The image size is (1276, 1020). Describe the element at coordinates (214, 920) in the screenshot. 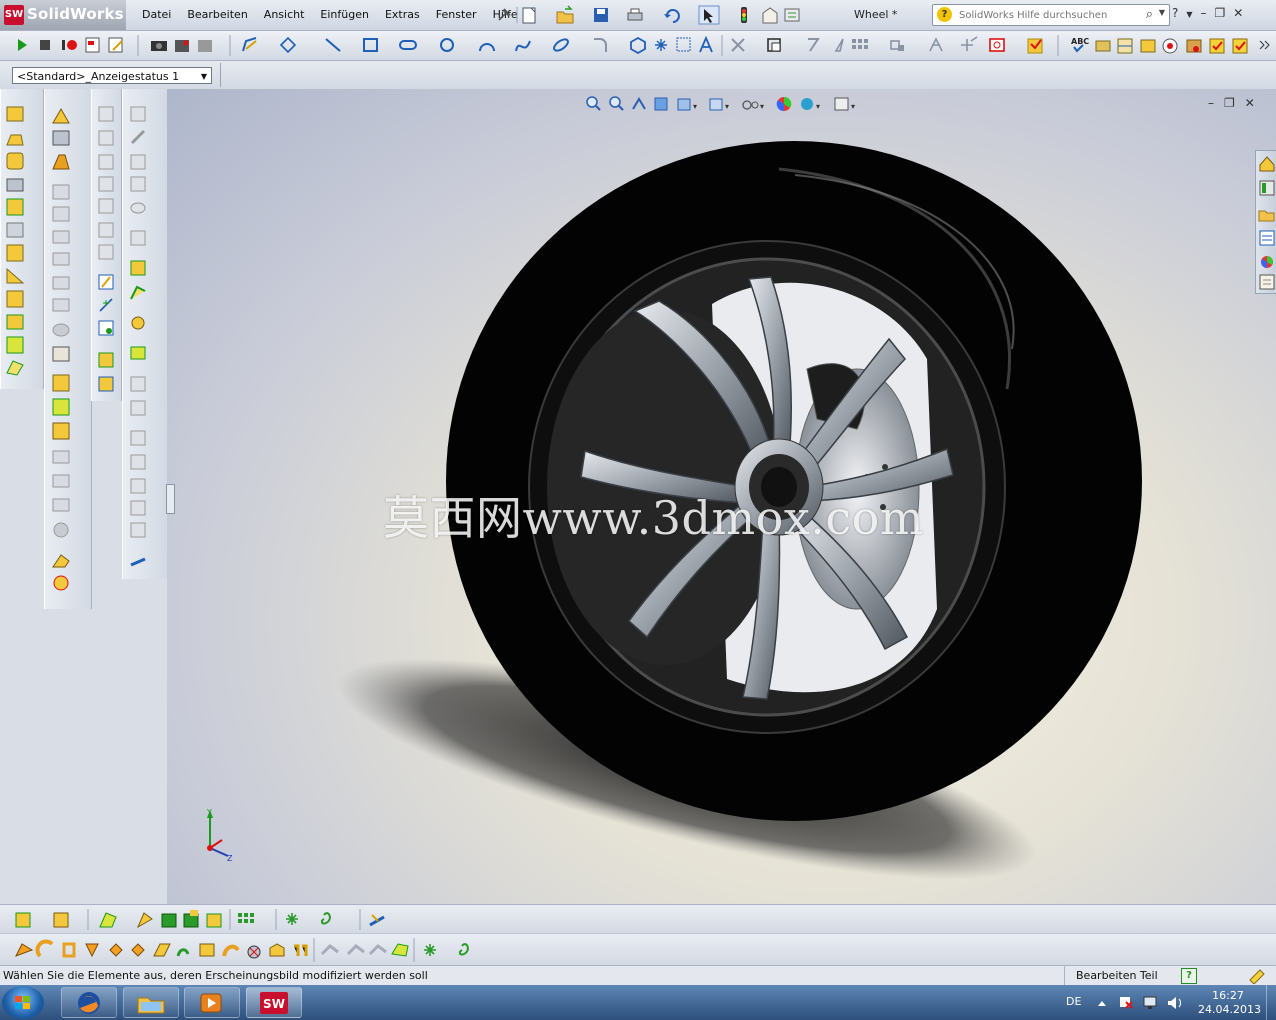

I see `surface-replace-icon` at that location.